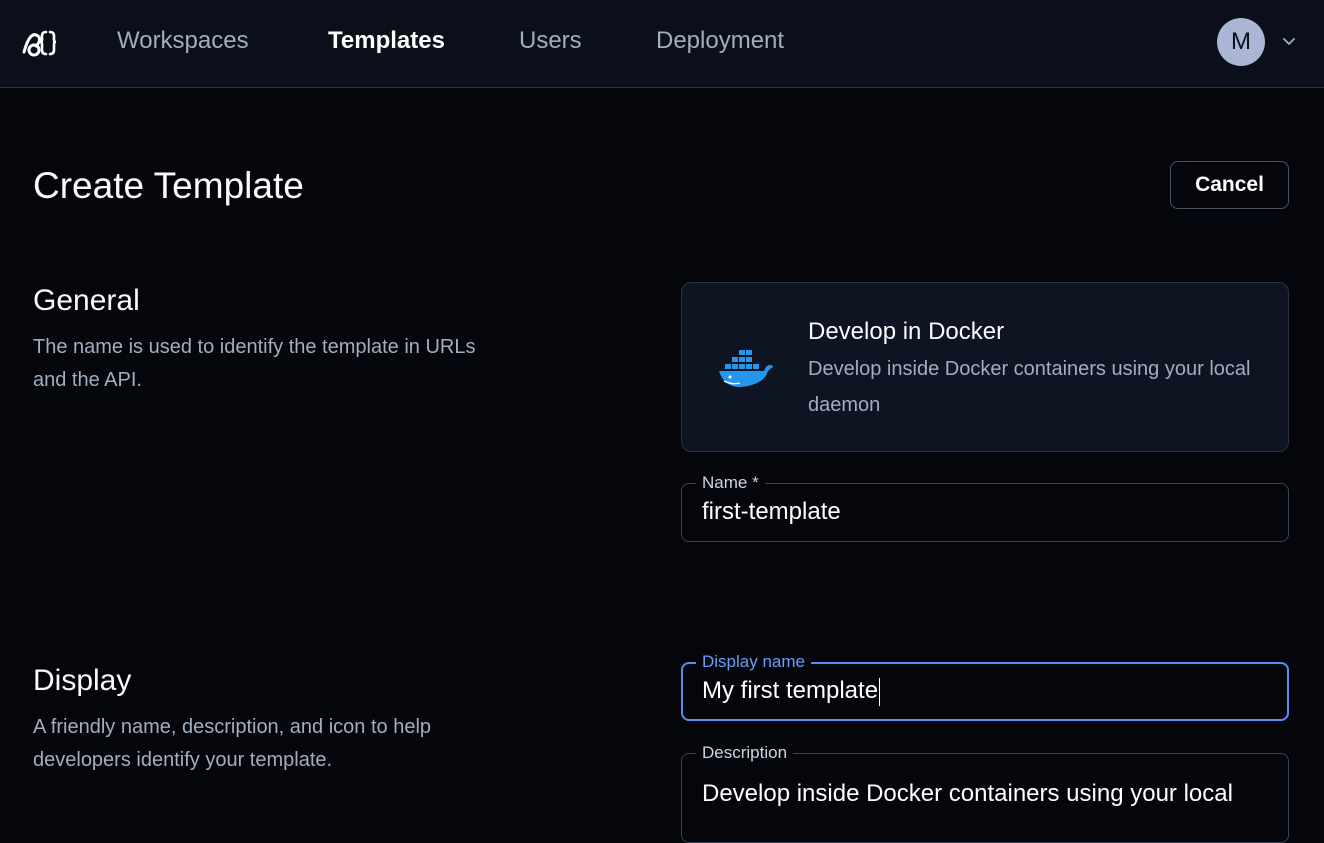 This screenshot has width=1324, height=843. I want to click on display-section-title: Display, so click(82, 680).